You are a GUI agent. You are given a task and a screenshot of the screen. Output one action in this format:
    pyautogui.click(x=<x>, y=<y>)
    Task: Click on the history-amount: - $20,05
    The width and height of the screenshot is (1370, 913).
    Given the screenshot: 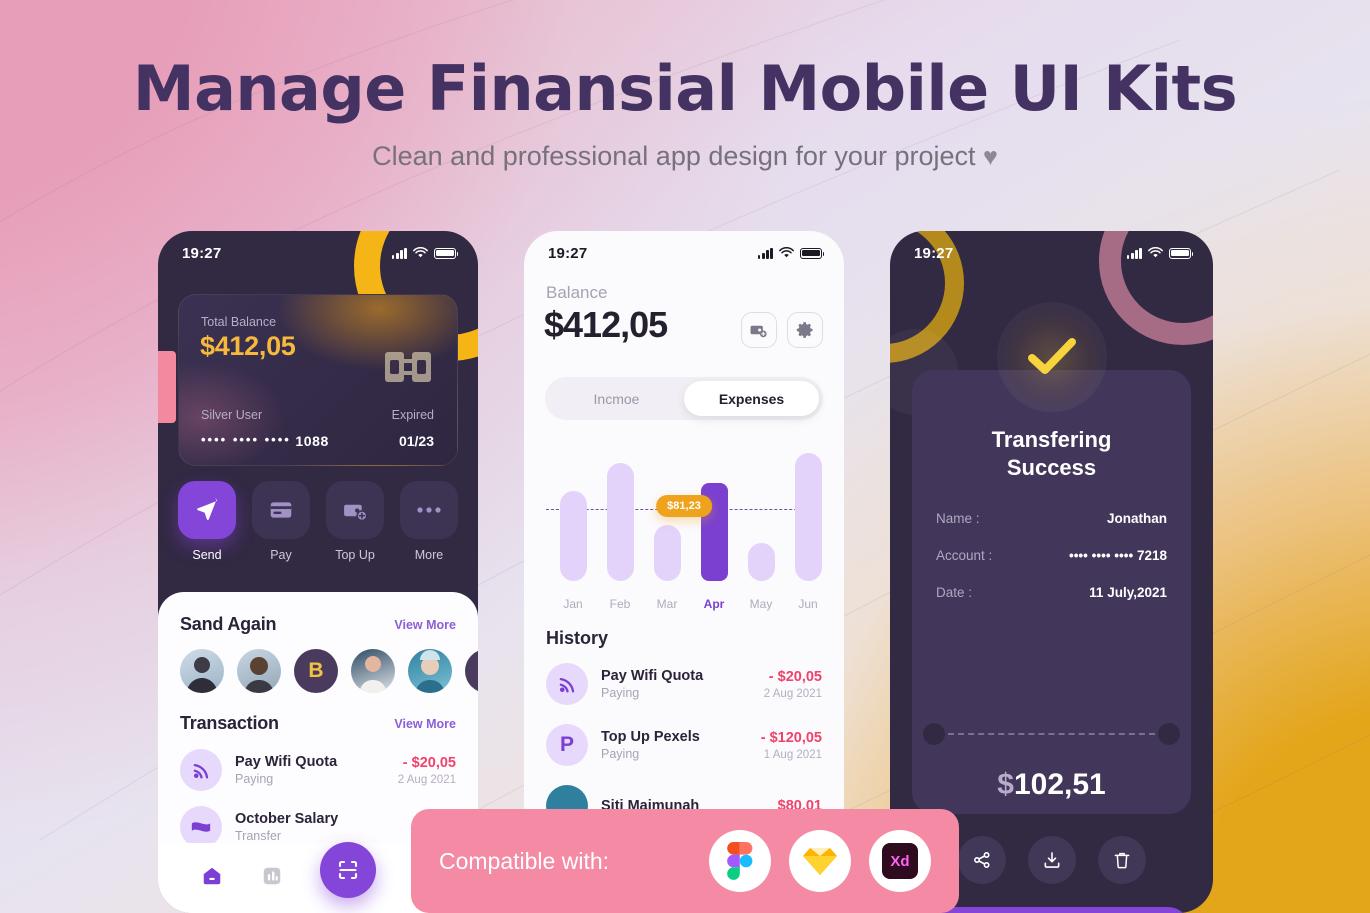 What is the action you would take?
    pyautogui.click(x=795, y=676)
    